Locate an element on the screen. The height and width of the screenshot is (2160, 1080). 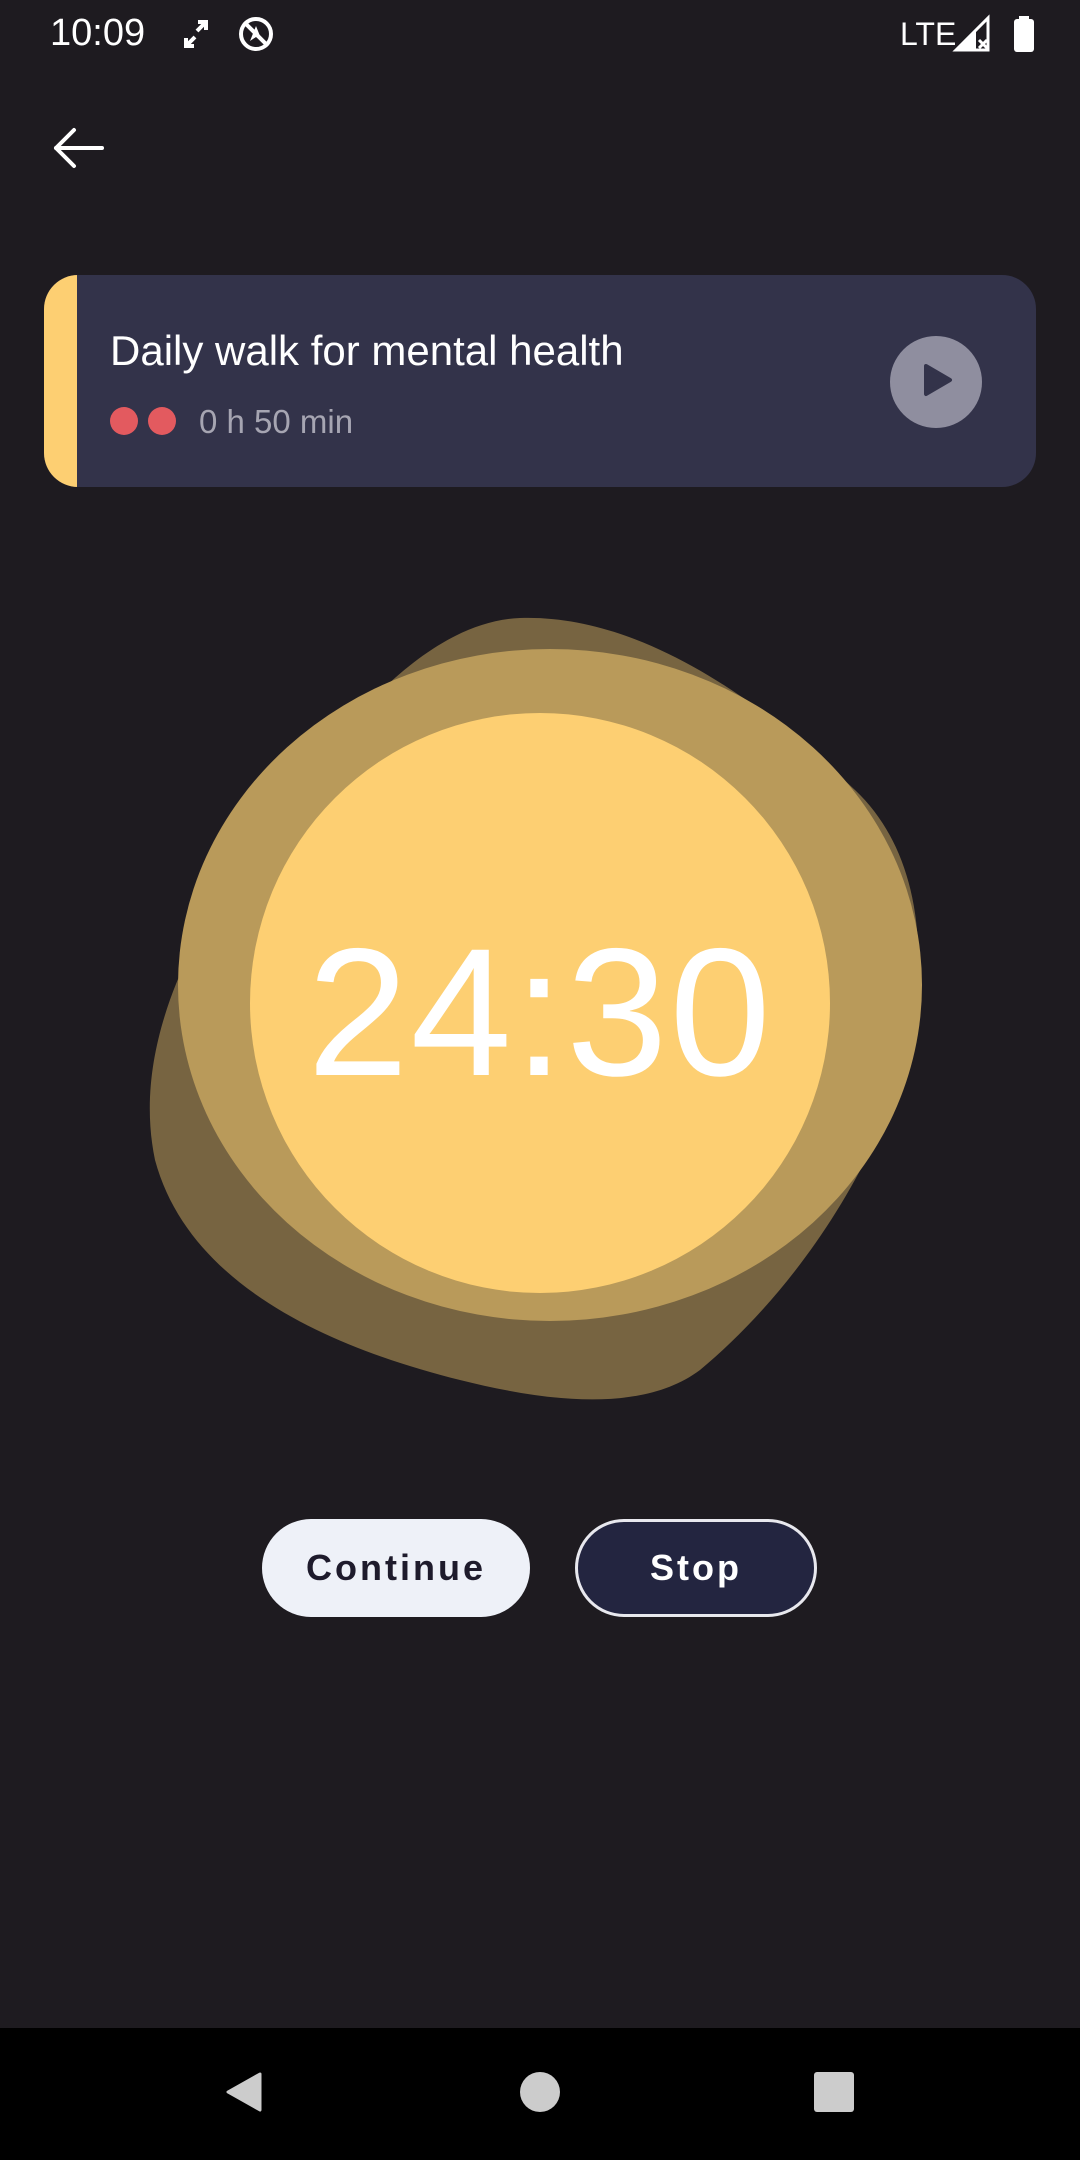
back-button is located at coordinates (78, 150).